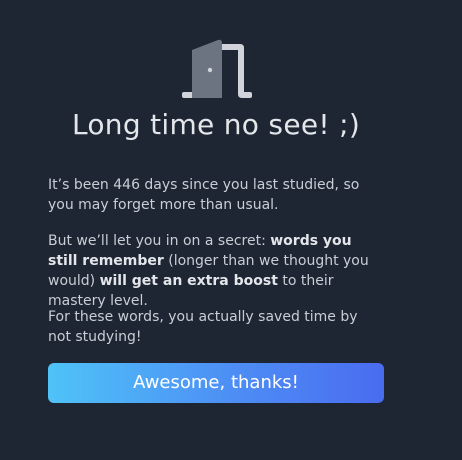 This screenshot has height=460, width=462. What do you see at coordinates (188, 281) in the screenshot?
I see `secret-bold-2: will get an extra boost` at bounding box center [188, 281].